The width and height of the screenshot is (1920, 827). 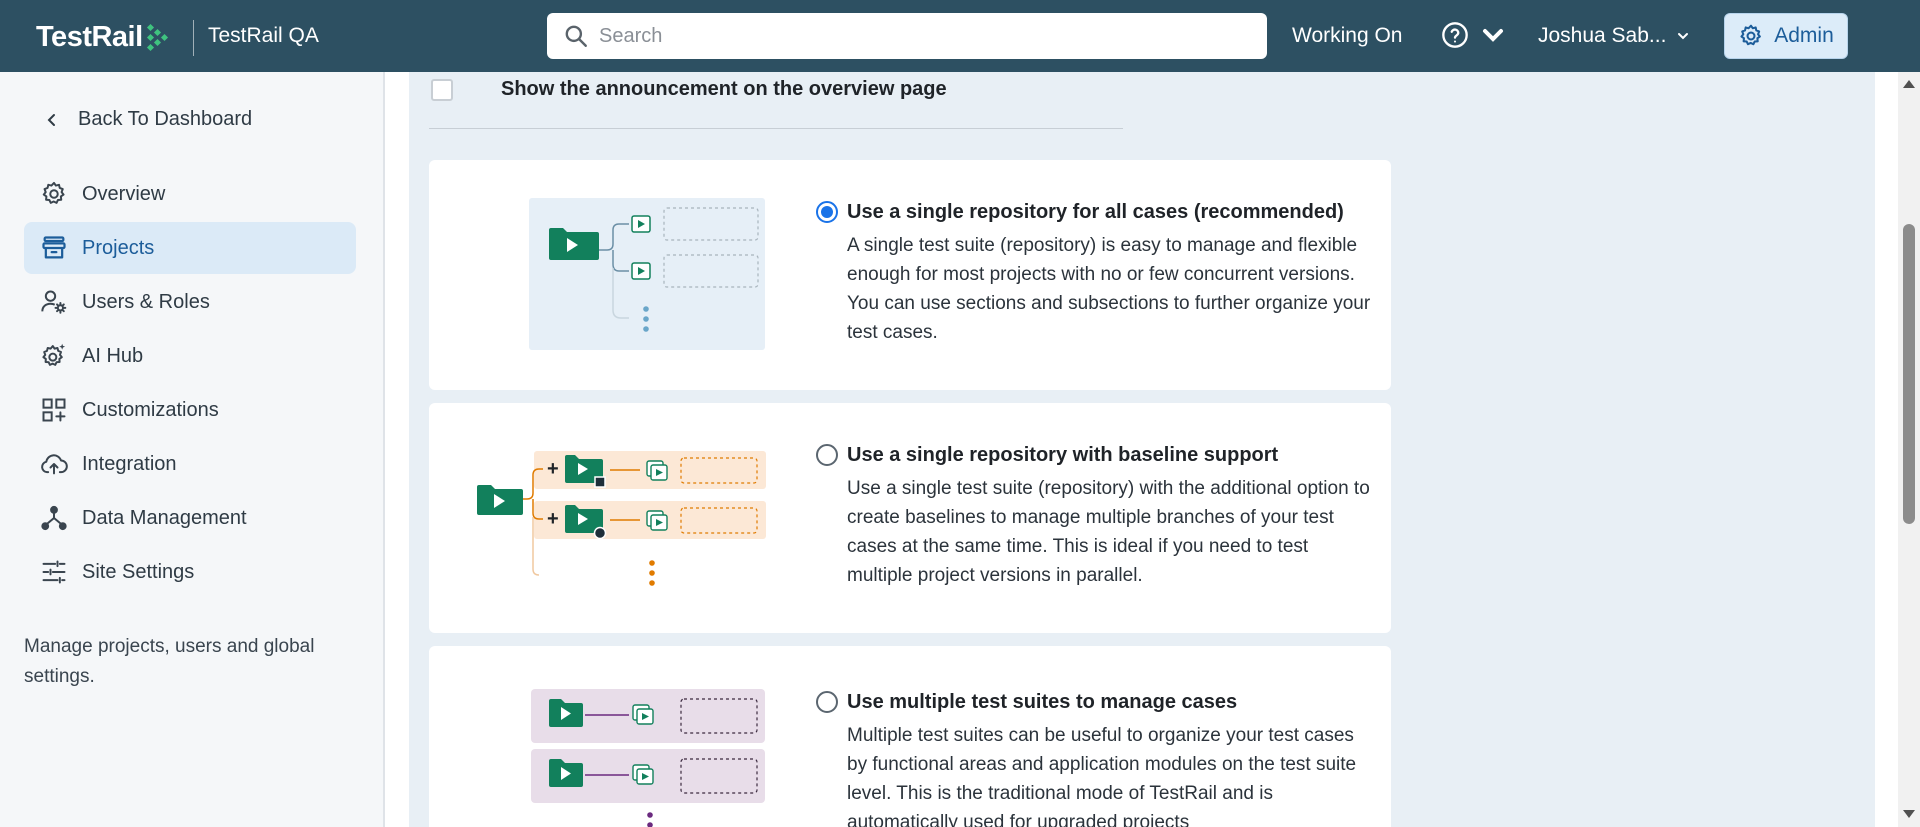 What do you see at coordinates (190, 248) in the screenshot?
I see `sidebar-item-projects: Projects` at bounding box center [190, 248].